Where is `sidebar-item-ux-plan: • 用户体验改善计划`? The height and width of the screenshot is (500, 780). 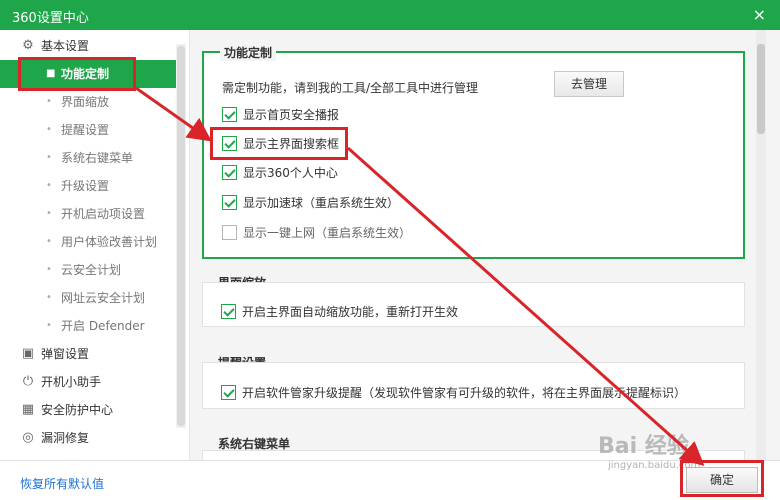
sidebar-item-ux-plan: • 用户体验改善计划 is located at coordinates (88, 242).